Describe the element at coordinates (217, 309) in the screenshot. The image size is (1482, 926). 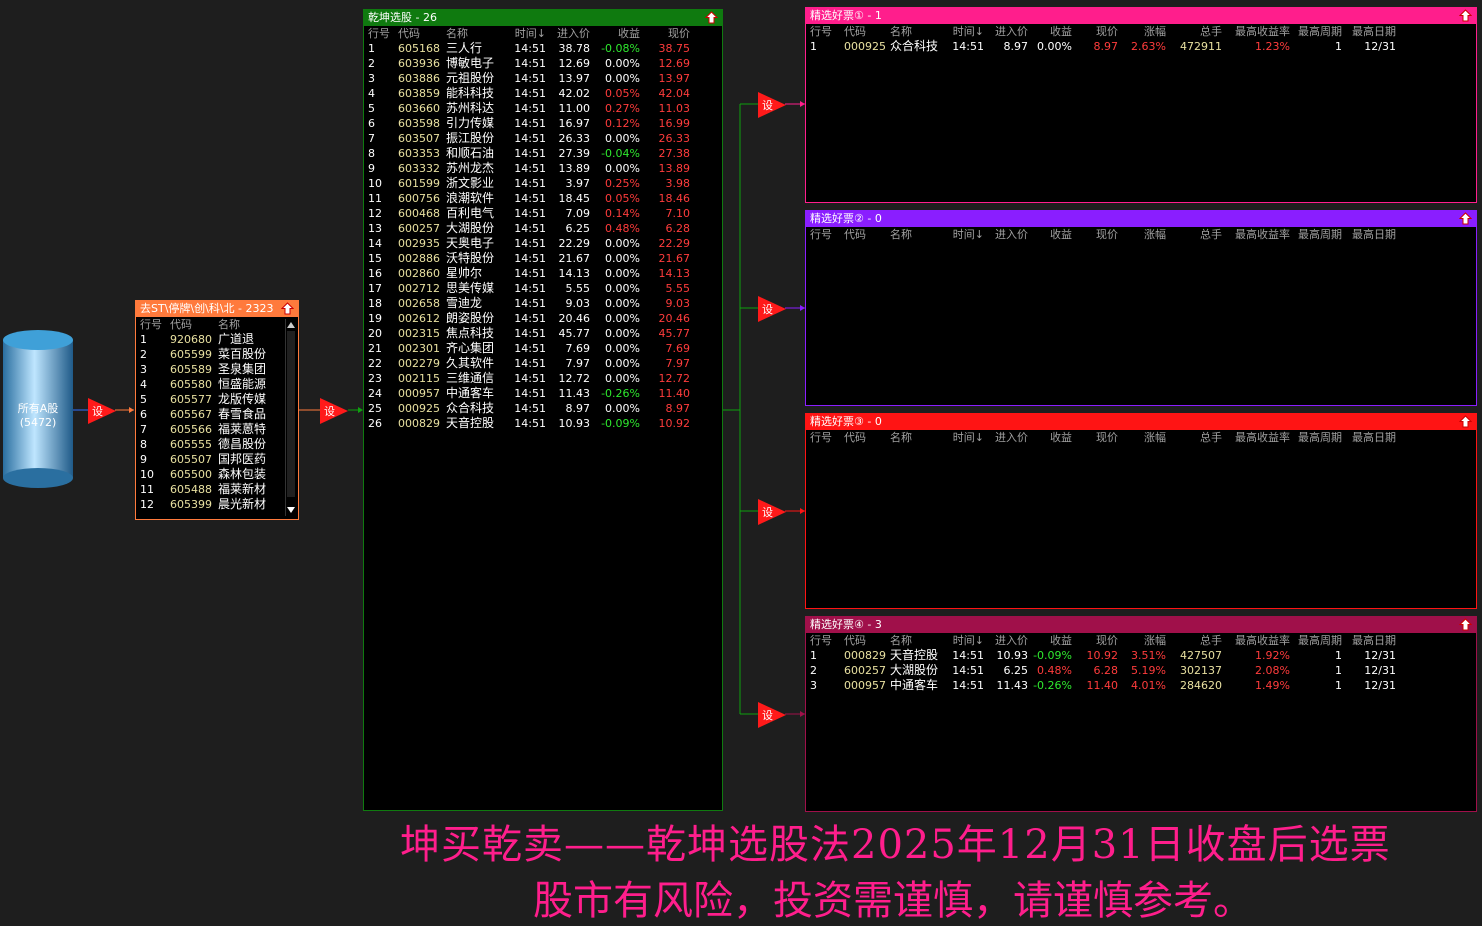
I see `filter-panel-header: 去ST\停牌\创\科\北 - 2323` at that location.